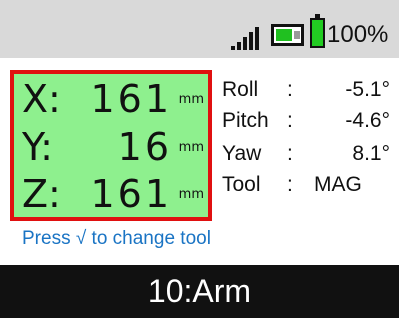  I want to click on info-row-tool: Tool : MAG, so click(307, 188).